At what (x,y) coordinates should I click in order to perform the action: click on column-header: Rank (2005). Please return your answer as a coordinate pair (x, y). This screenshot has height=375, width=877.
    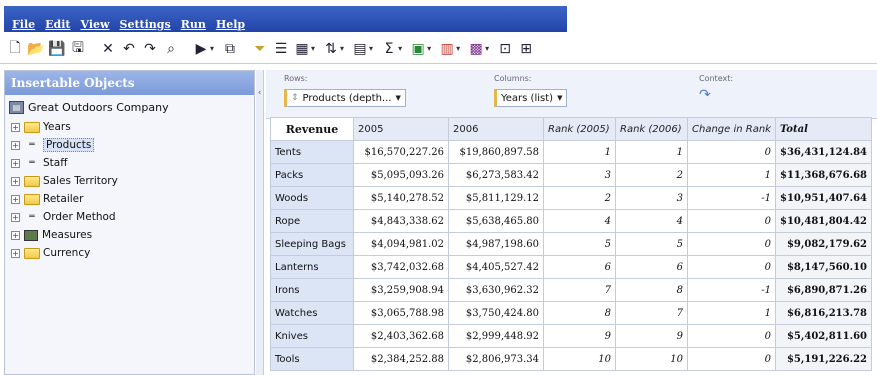
    Looking at the image, I should click on (579, 129).